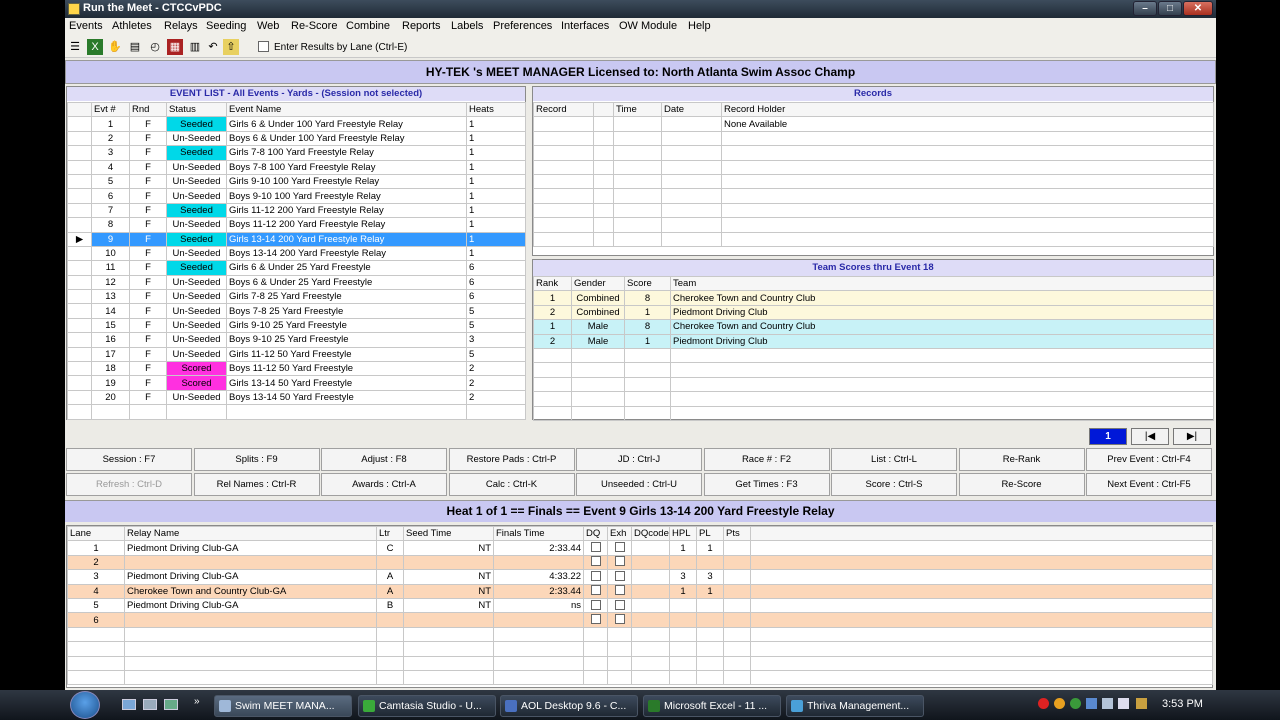 The image size is (1280, 720). Describe the element at coordinates (384, 484) in the screenshot. I see `awards-button: Awards : Ctrl-A` at that location.